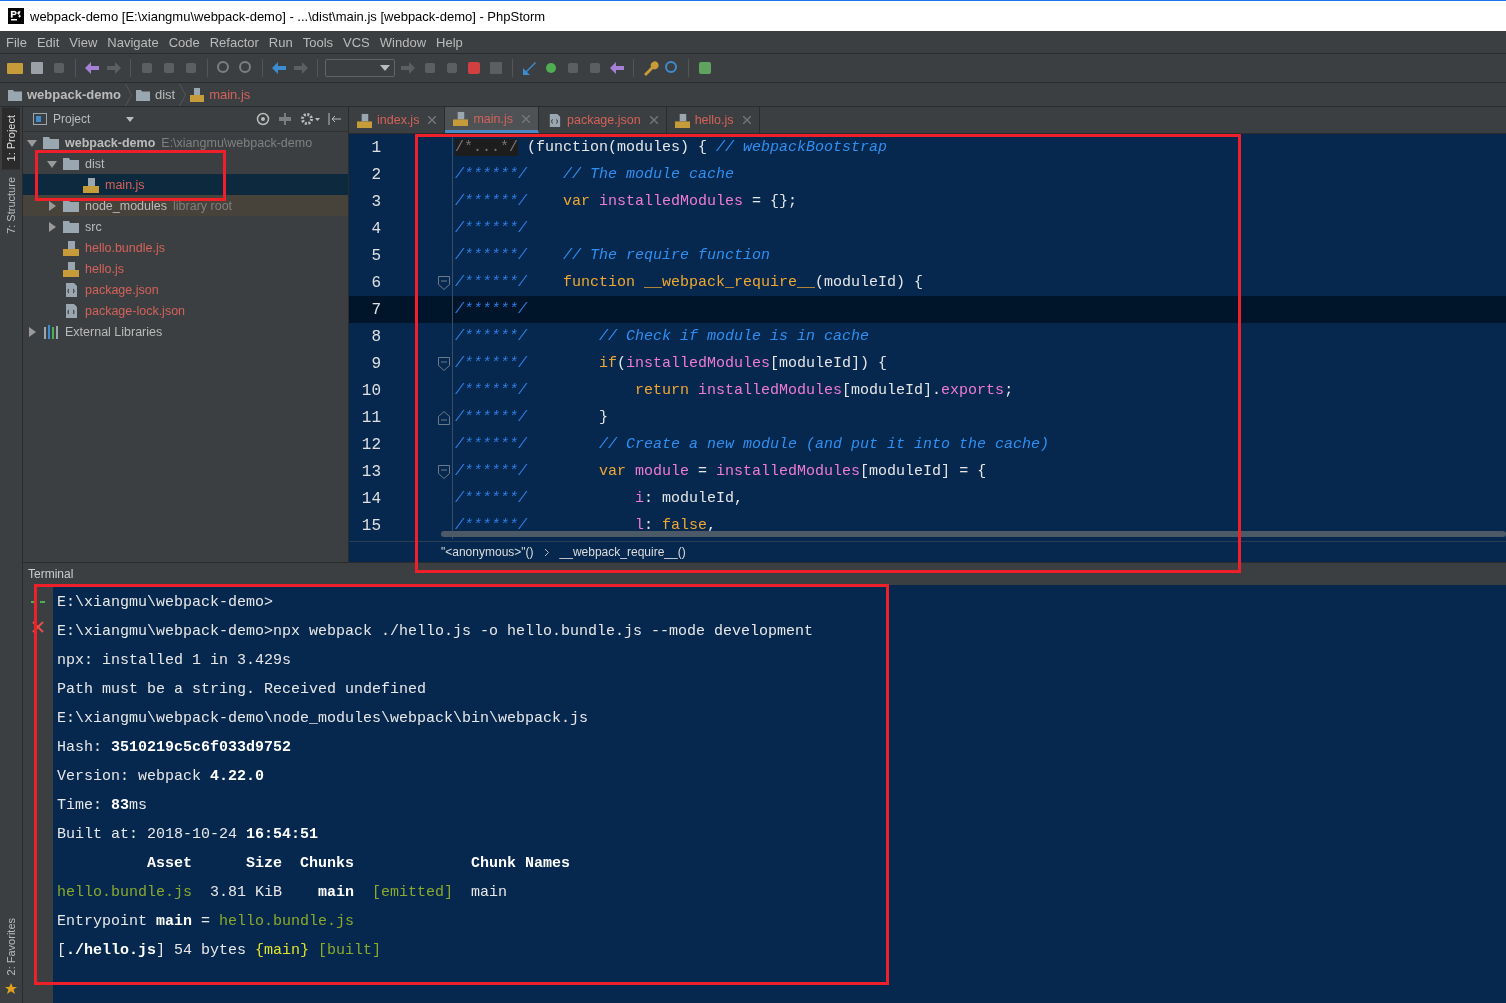 The image size is (1506, 1003). Describe the element at coordinates (40, 119) in the screenshot. I see `panel-icon` at that location.